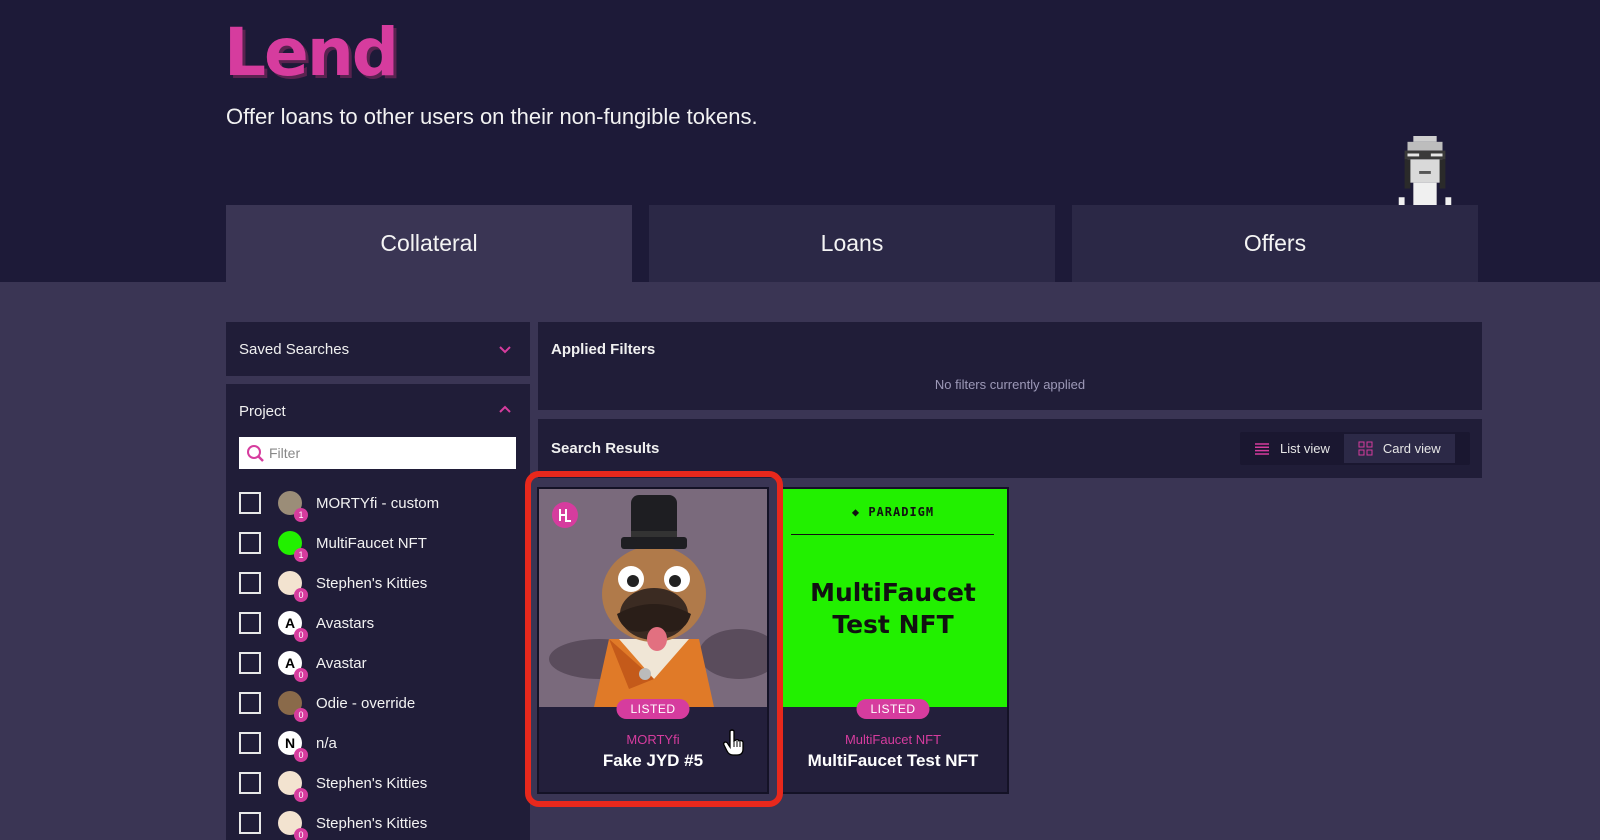 This screenshot has height=840, width=1600. What do you see at coordinates (366, 703) in the screenshot?
I see `project-option-label: Odie - override` at bounding box center [366, 703].